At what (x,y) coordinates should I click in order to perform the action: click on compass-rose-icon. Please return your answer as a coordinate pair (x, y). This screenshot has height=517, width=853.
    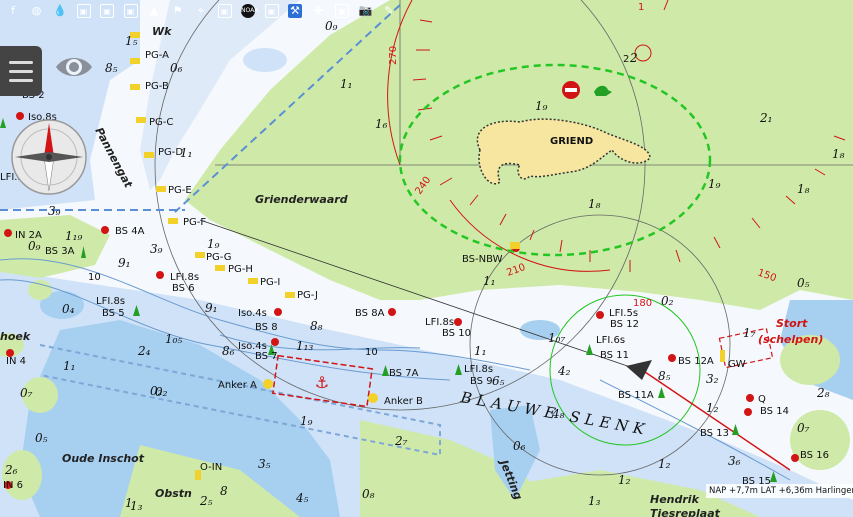
    Looking at the image, I should click on (49, 157).